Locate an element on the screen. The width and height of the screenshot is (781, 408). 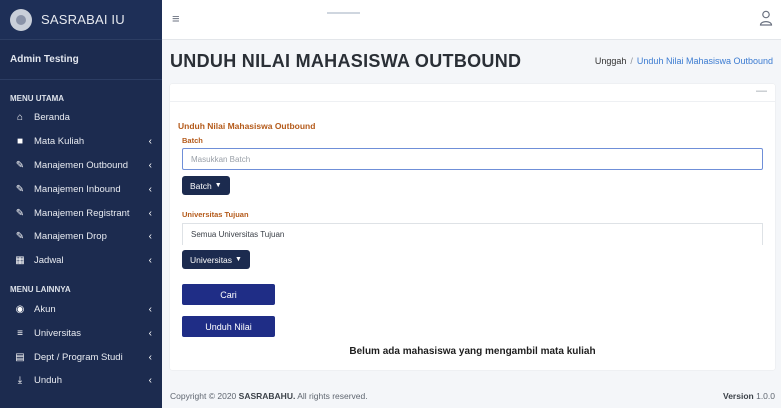
batch-button-label: Batch is located at coordinates (201, 185).